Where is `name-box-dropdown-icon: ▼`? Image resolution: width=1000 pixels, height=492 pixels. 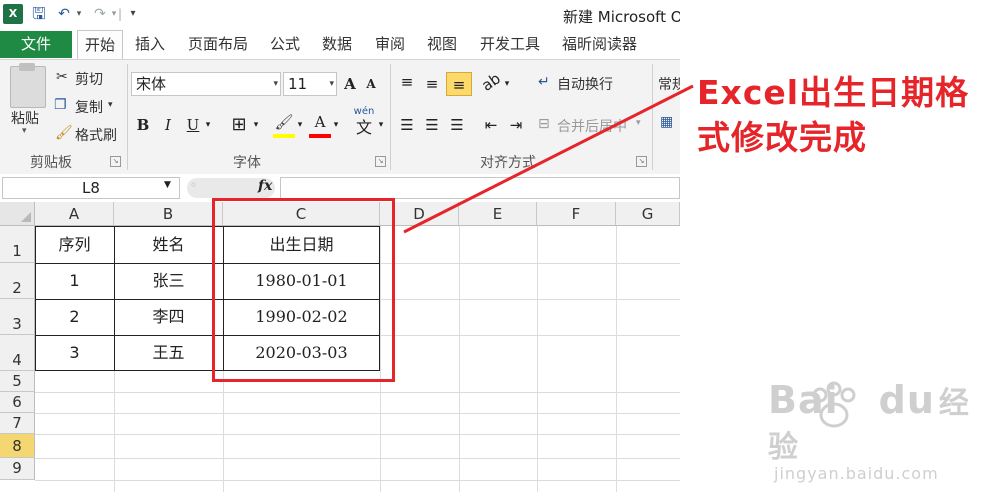
name-box-dropdown-icon: ▼ is located at coordinates (167, 185).